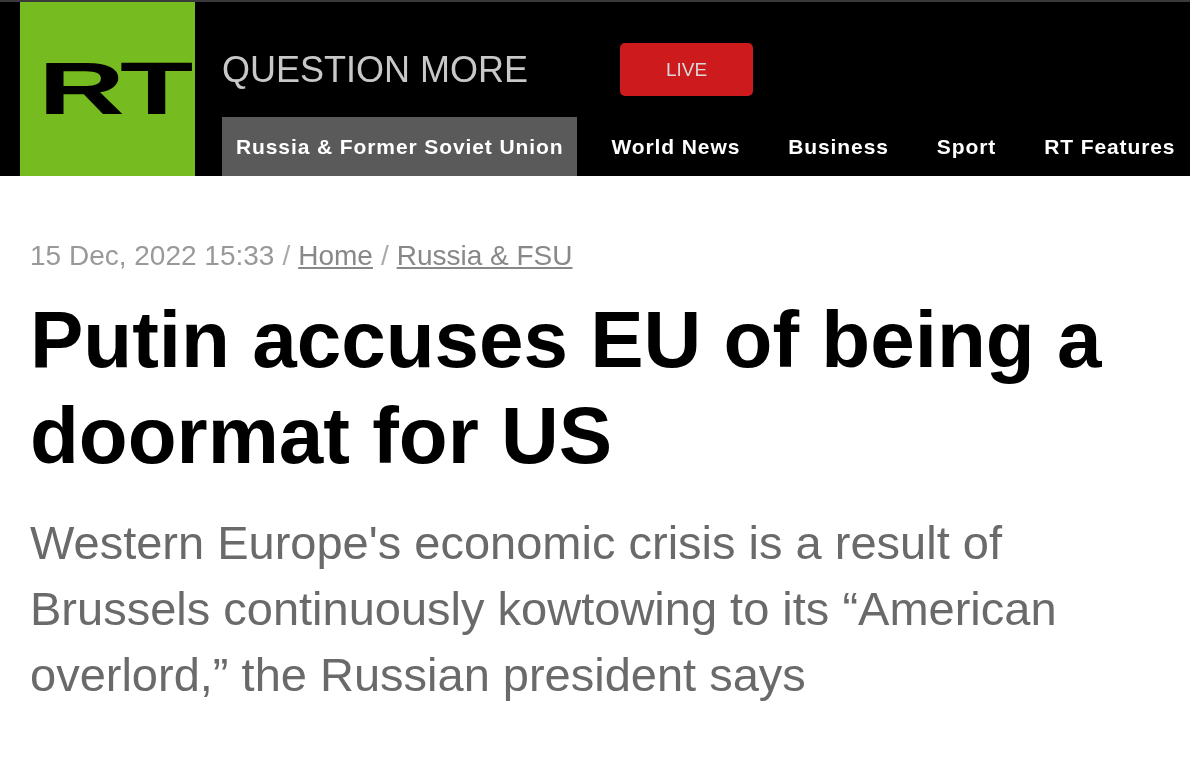 The image size is (1190, 757). What do you see at coordinates (687, 69) in the screenshot?
I see `live-button: LIVE` at bounding box center [687, 69].